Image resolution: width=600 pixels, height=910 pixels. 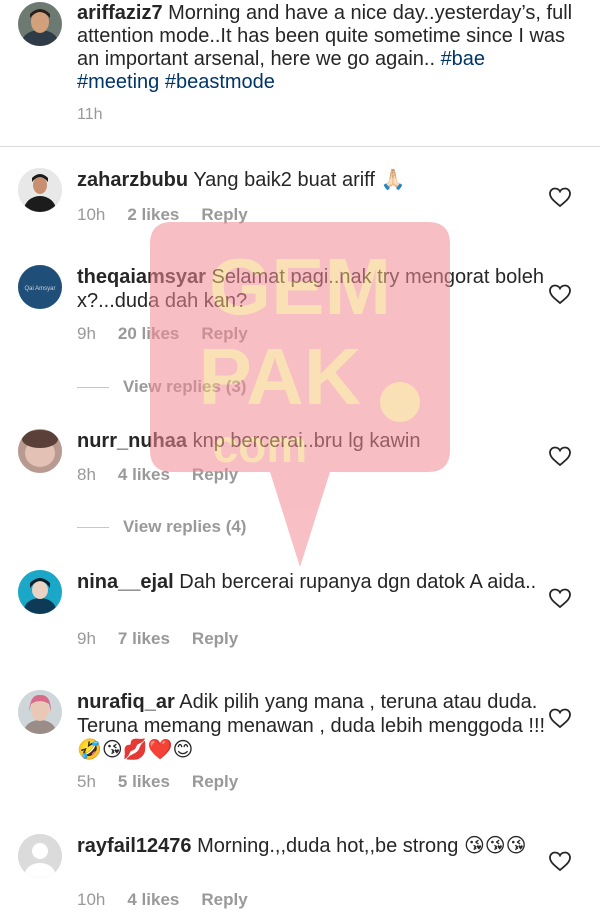 I want to click on like-count: 4 likes, so click(x=144, y=474).